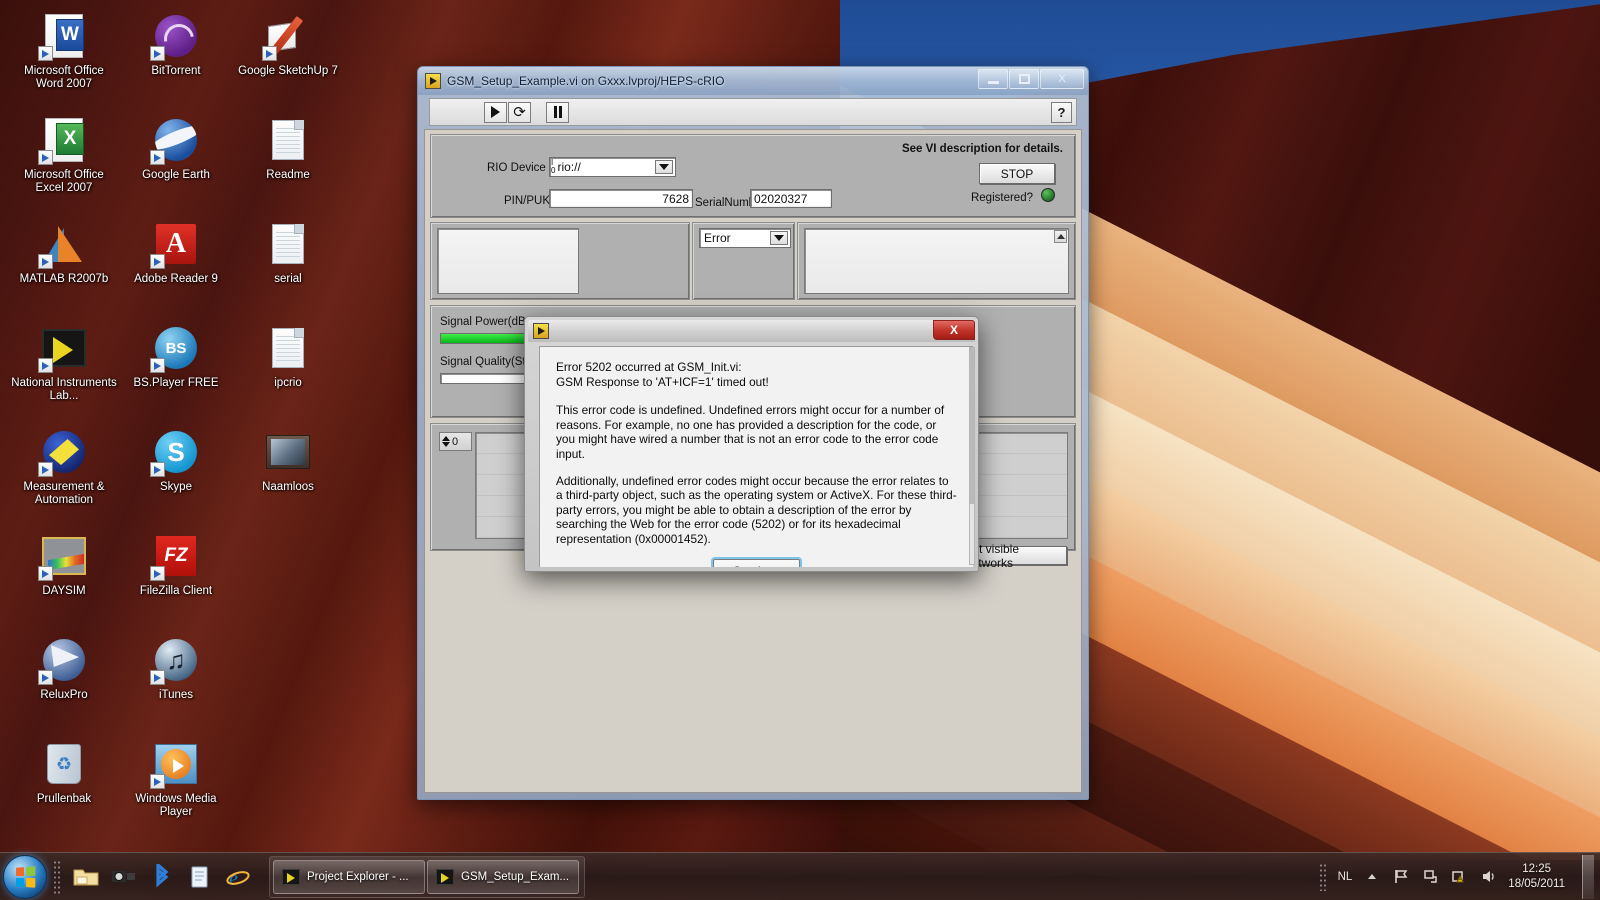 This screenshot has height=900, width=1600. What do you see at coordinates (64, 58) in the screenshot?
I see `desktop-icon-word: Microsoft Office Word 2007` at bounding box center [64, 58].